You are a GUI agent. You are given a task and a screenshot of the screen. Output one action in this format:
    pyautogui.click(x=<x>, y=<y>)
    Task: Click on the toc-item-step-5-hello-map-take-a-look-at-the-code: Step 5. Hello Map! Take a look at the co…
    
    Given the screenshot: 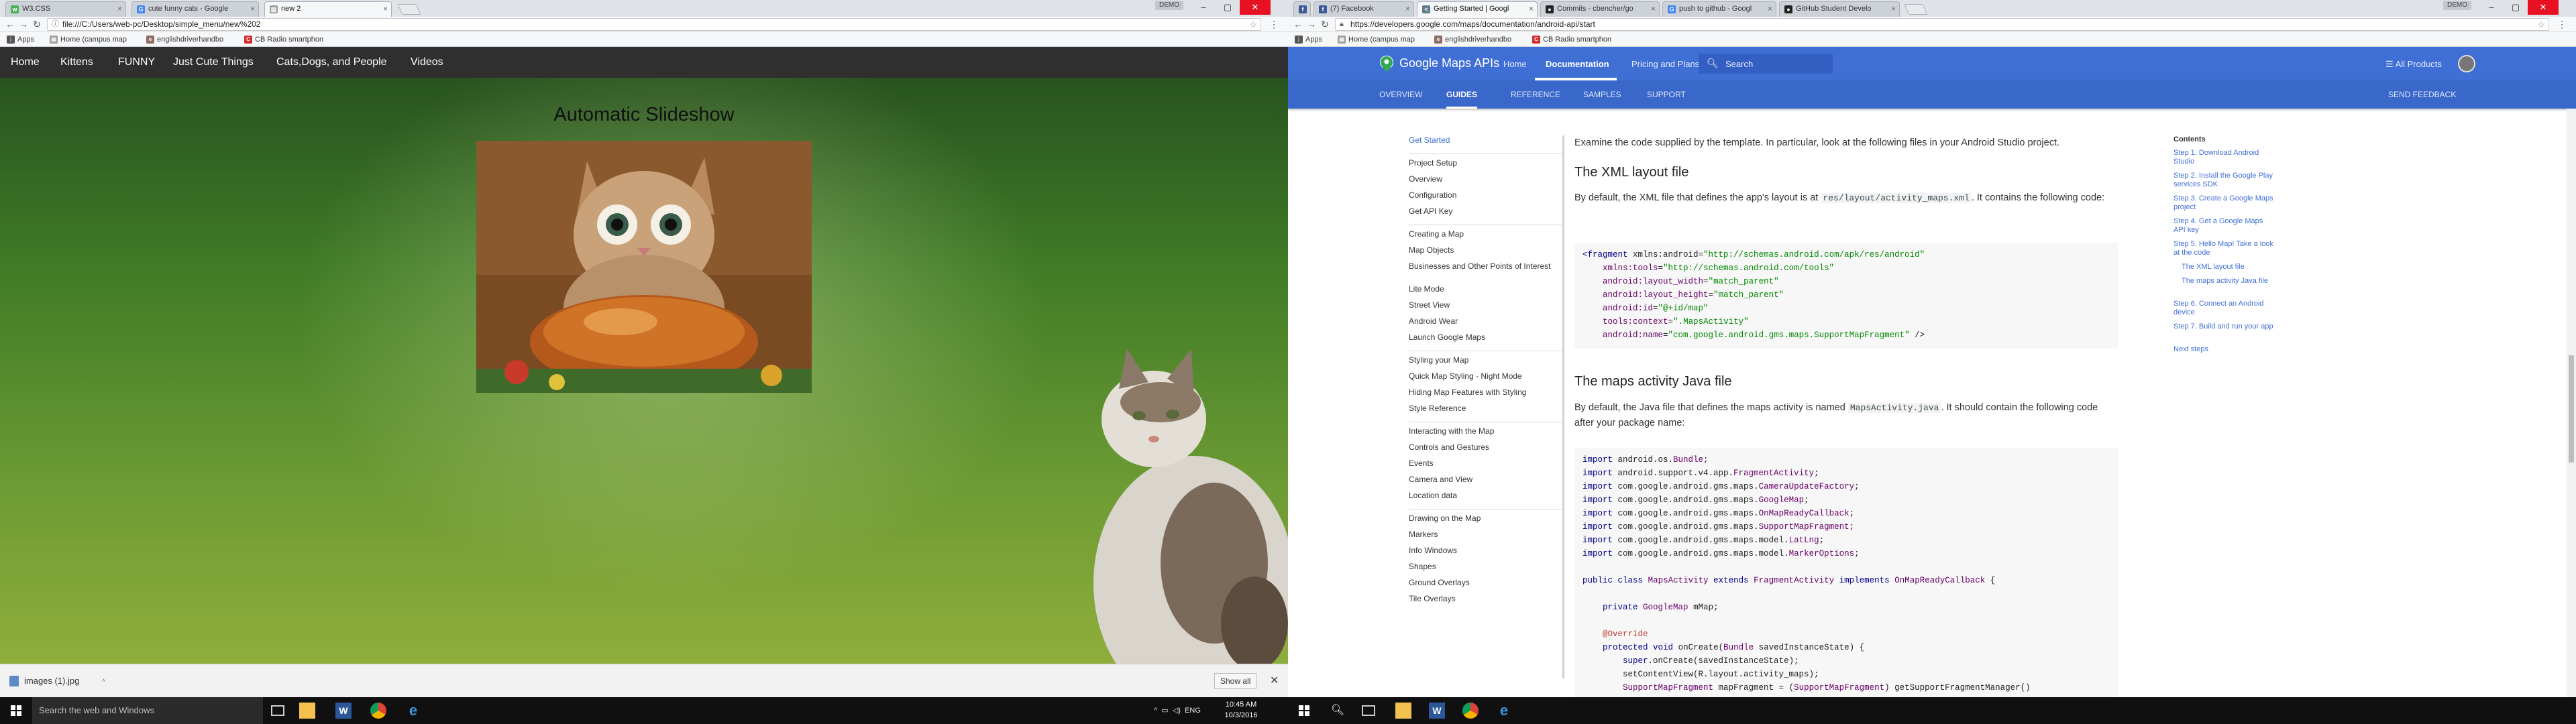 What is the action you would take?
    pyautogui.click(x=2224, y=248)
    